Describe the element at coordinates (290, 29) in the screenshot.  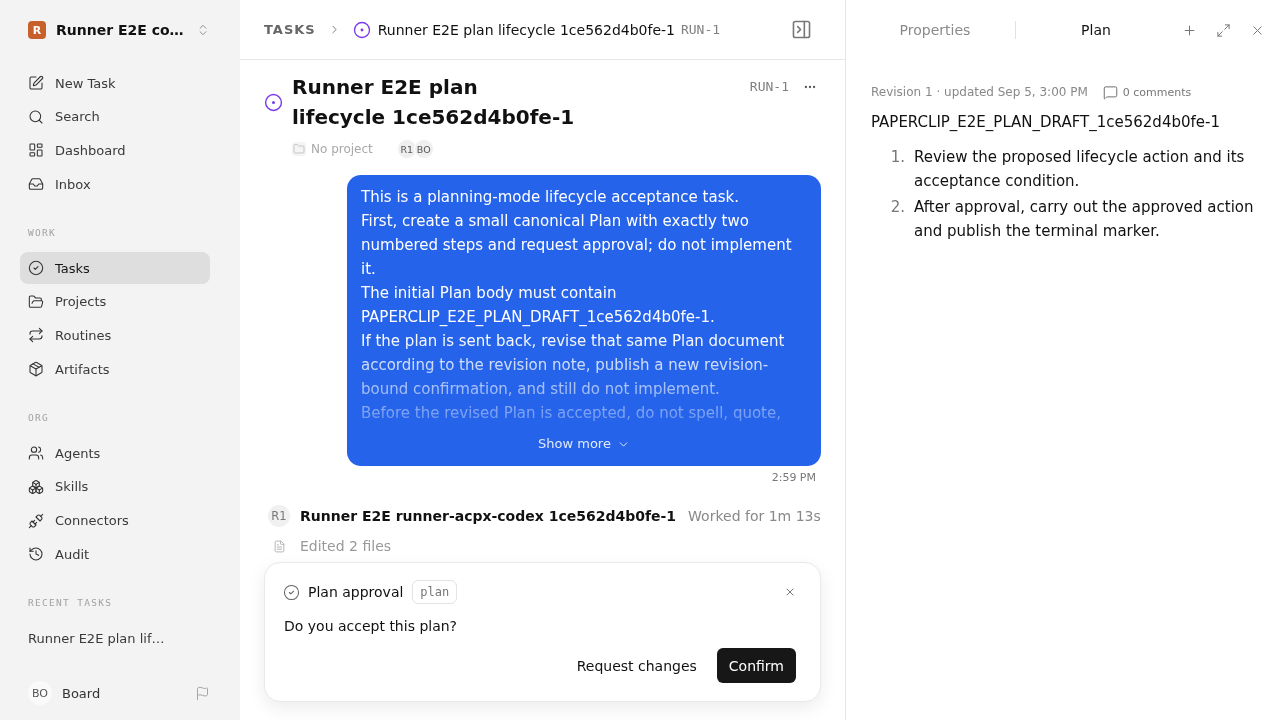
I see `breadcrumb-link: TASKS` at that location.